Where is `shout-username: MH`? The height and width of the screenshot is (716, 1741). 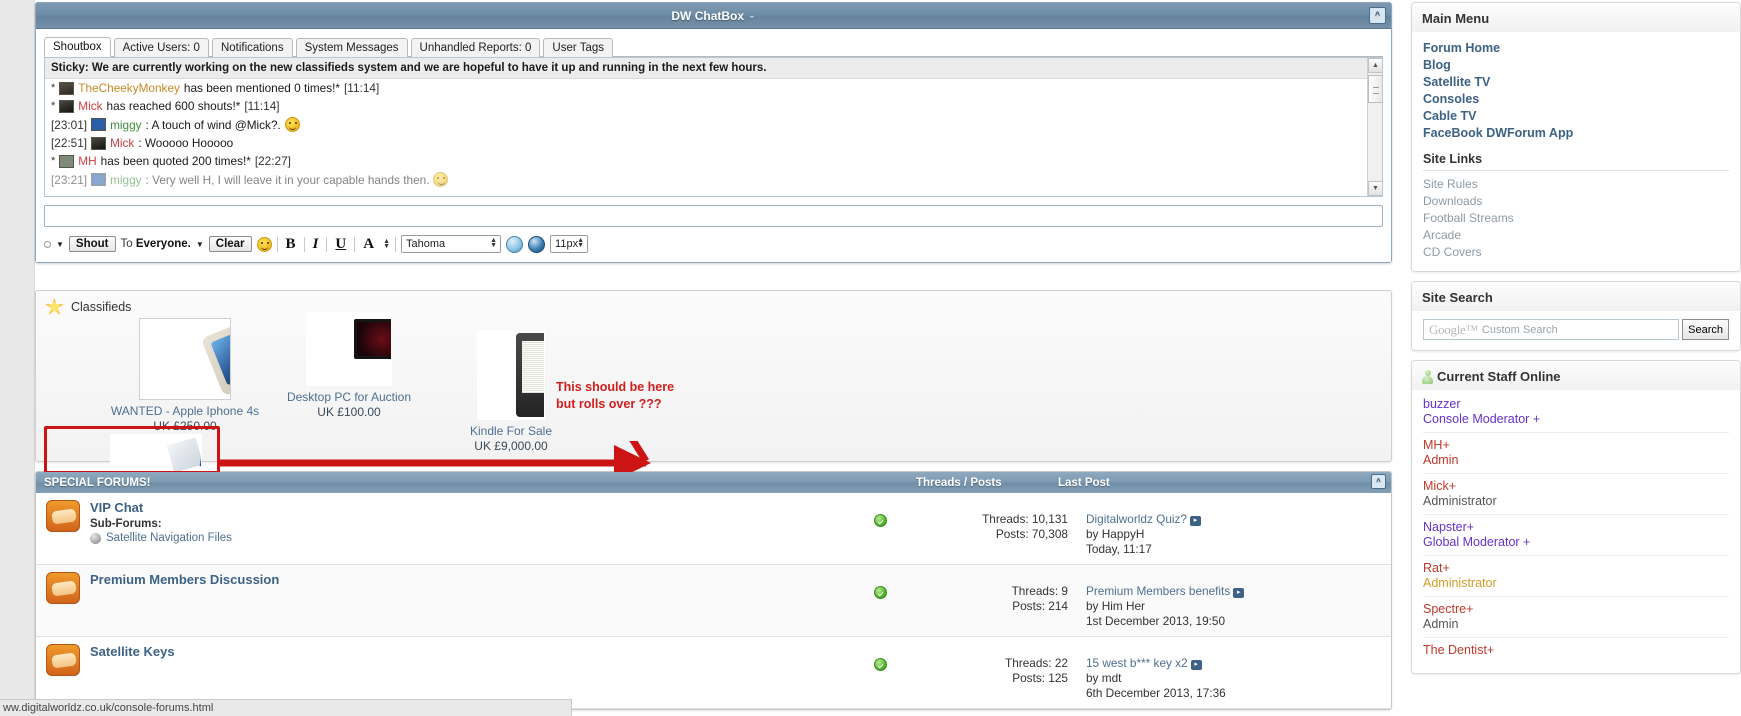 shout-username: MH is located at coordinates (87, 161).